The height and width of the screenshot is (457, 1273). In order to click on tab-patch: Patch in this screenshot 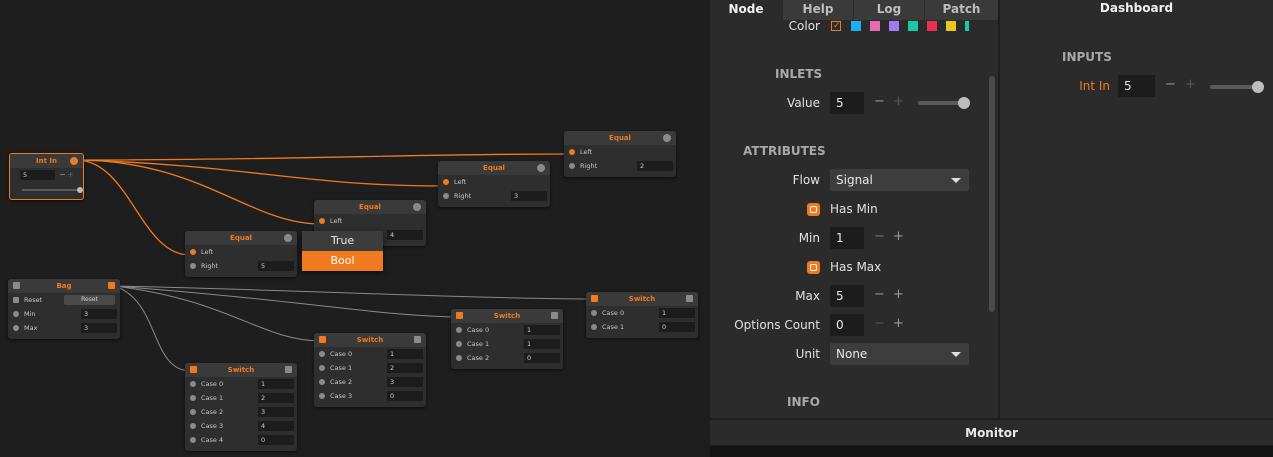, I will do `click(961, 10)`.